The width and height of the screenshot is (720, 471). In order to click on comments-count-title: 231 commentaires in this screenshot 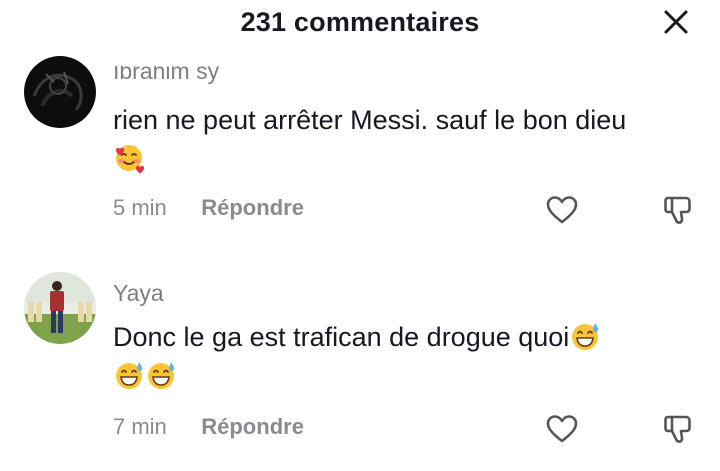, I will do `click(360, 22)`.